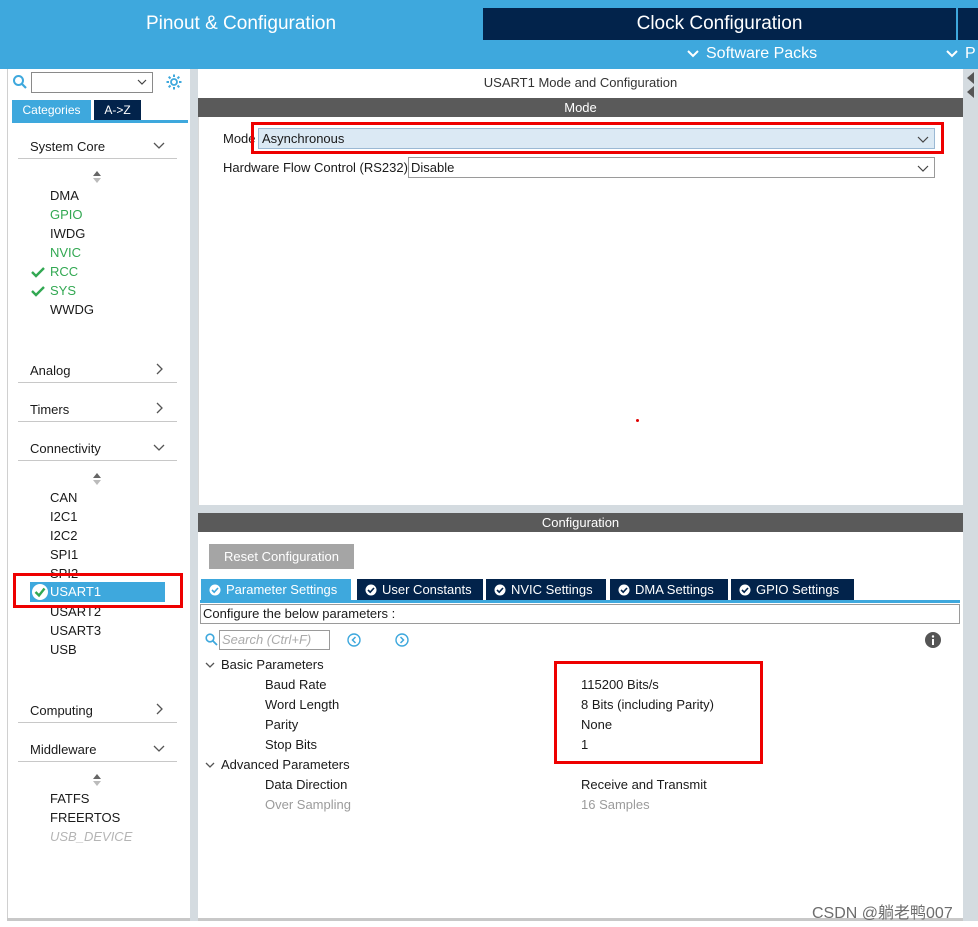  What do you see at coordinates (552, 589) in the screenshot?
I see `tab-label: NVIC Settings` at bounding box center [552, 589].